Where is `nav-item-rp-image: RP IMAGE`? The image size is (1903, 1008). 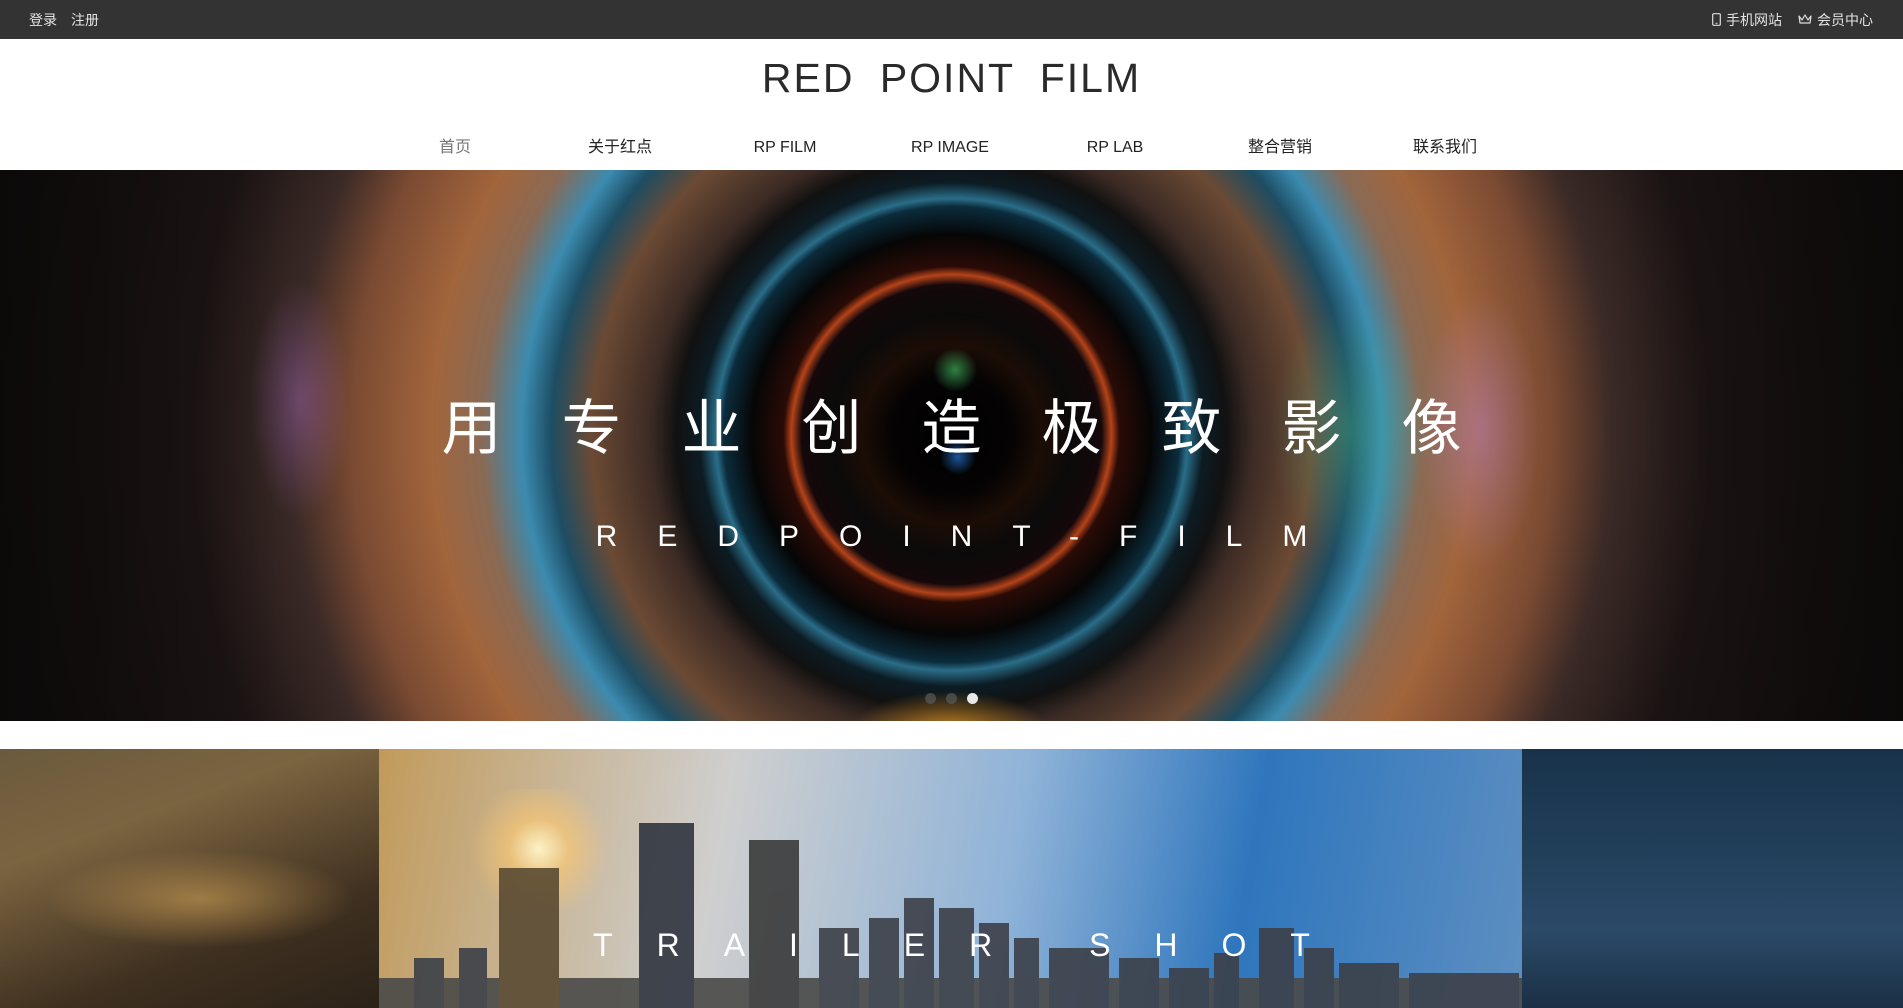 nav-item-rp-image: RP IMAGE is located at coordinates (950, 148).